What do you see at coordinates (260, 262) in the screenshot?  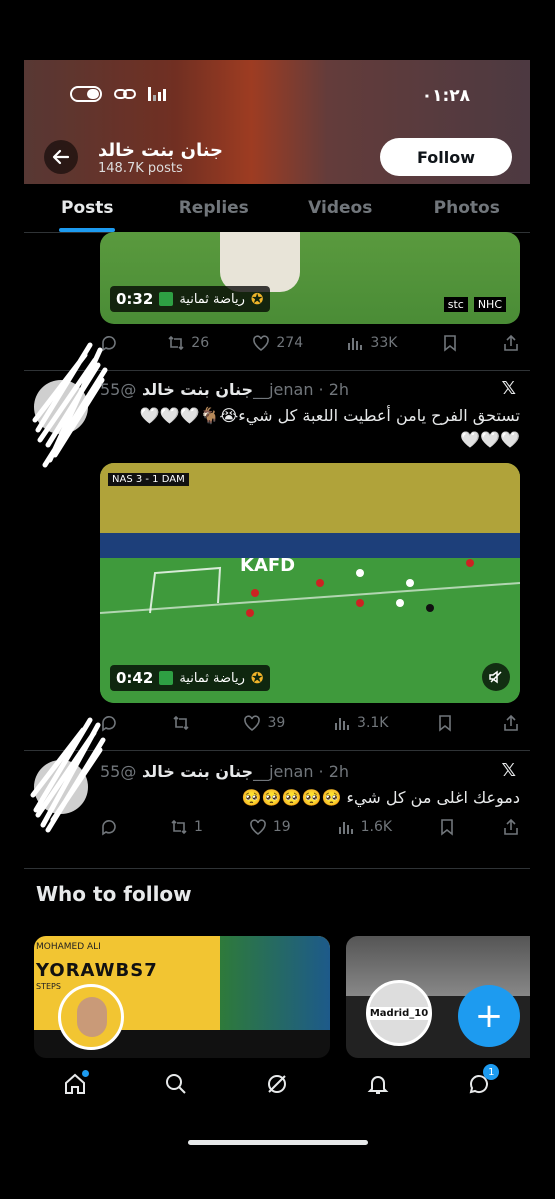 I see `player-figure` at bounding box center [260, 262].